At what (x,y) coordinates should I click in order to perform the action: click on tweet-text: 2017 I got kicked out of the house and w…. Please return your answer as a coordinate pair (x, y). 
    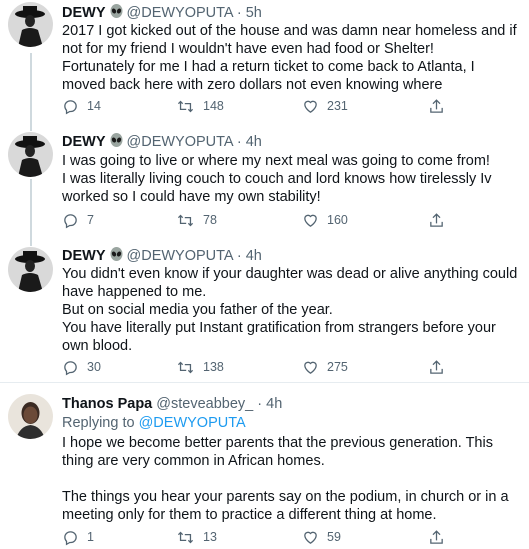
    Looking at the image, I should click on (289, 58).